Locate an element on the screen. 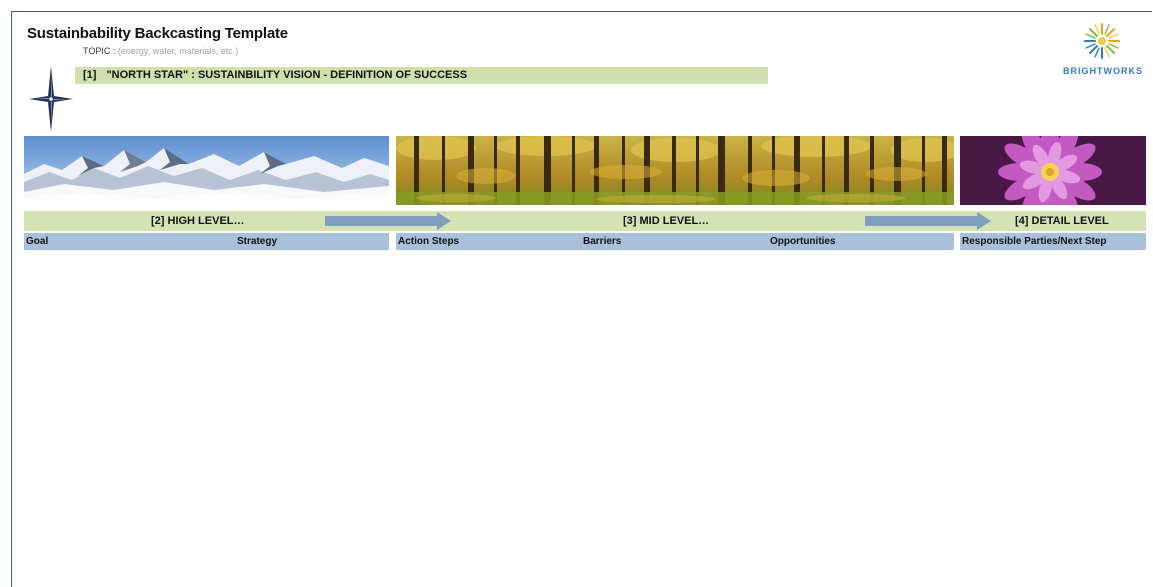 Image resolution: width=1153 pixels, height=587 pixels. column-header-responsible: Responsible Parties/Next Step is located at coordinates (1053, 241).